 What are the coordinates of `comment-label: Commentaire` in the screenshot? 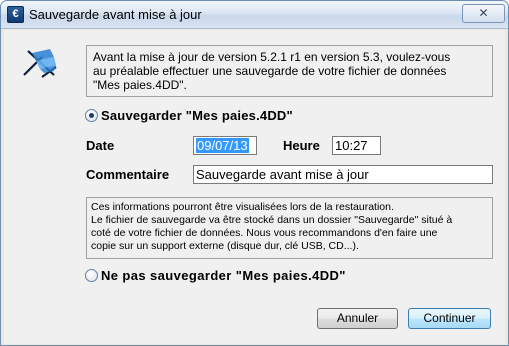 It's located at (128, 174).